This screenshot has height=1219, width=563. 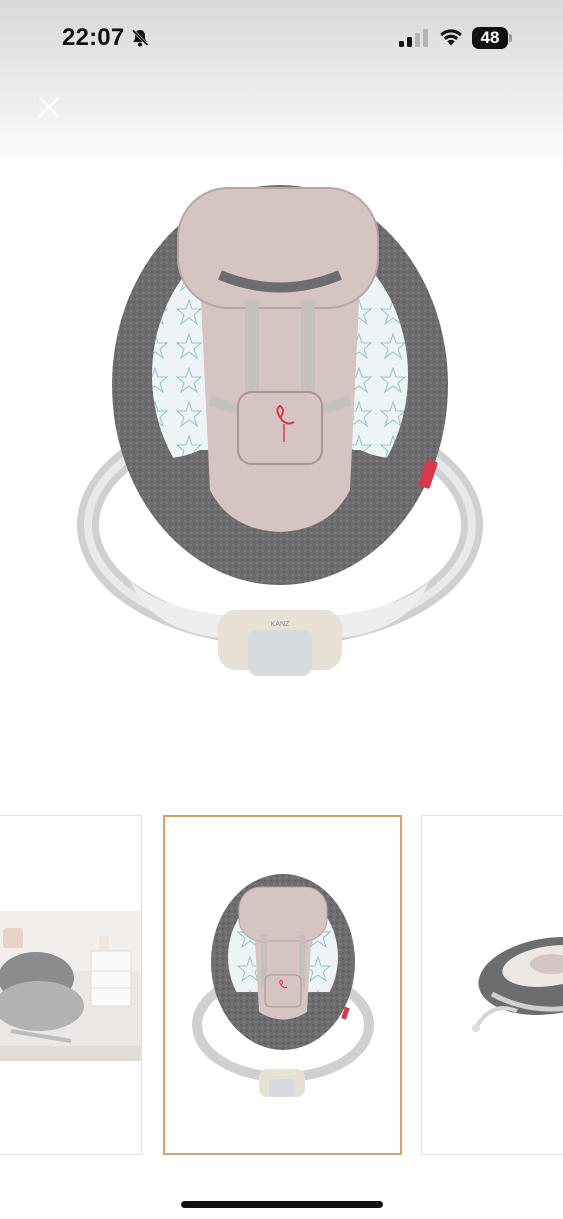 I want to click on thumbnail-3-image, so click(x=517, y=984).